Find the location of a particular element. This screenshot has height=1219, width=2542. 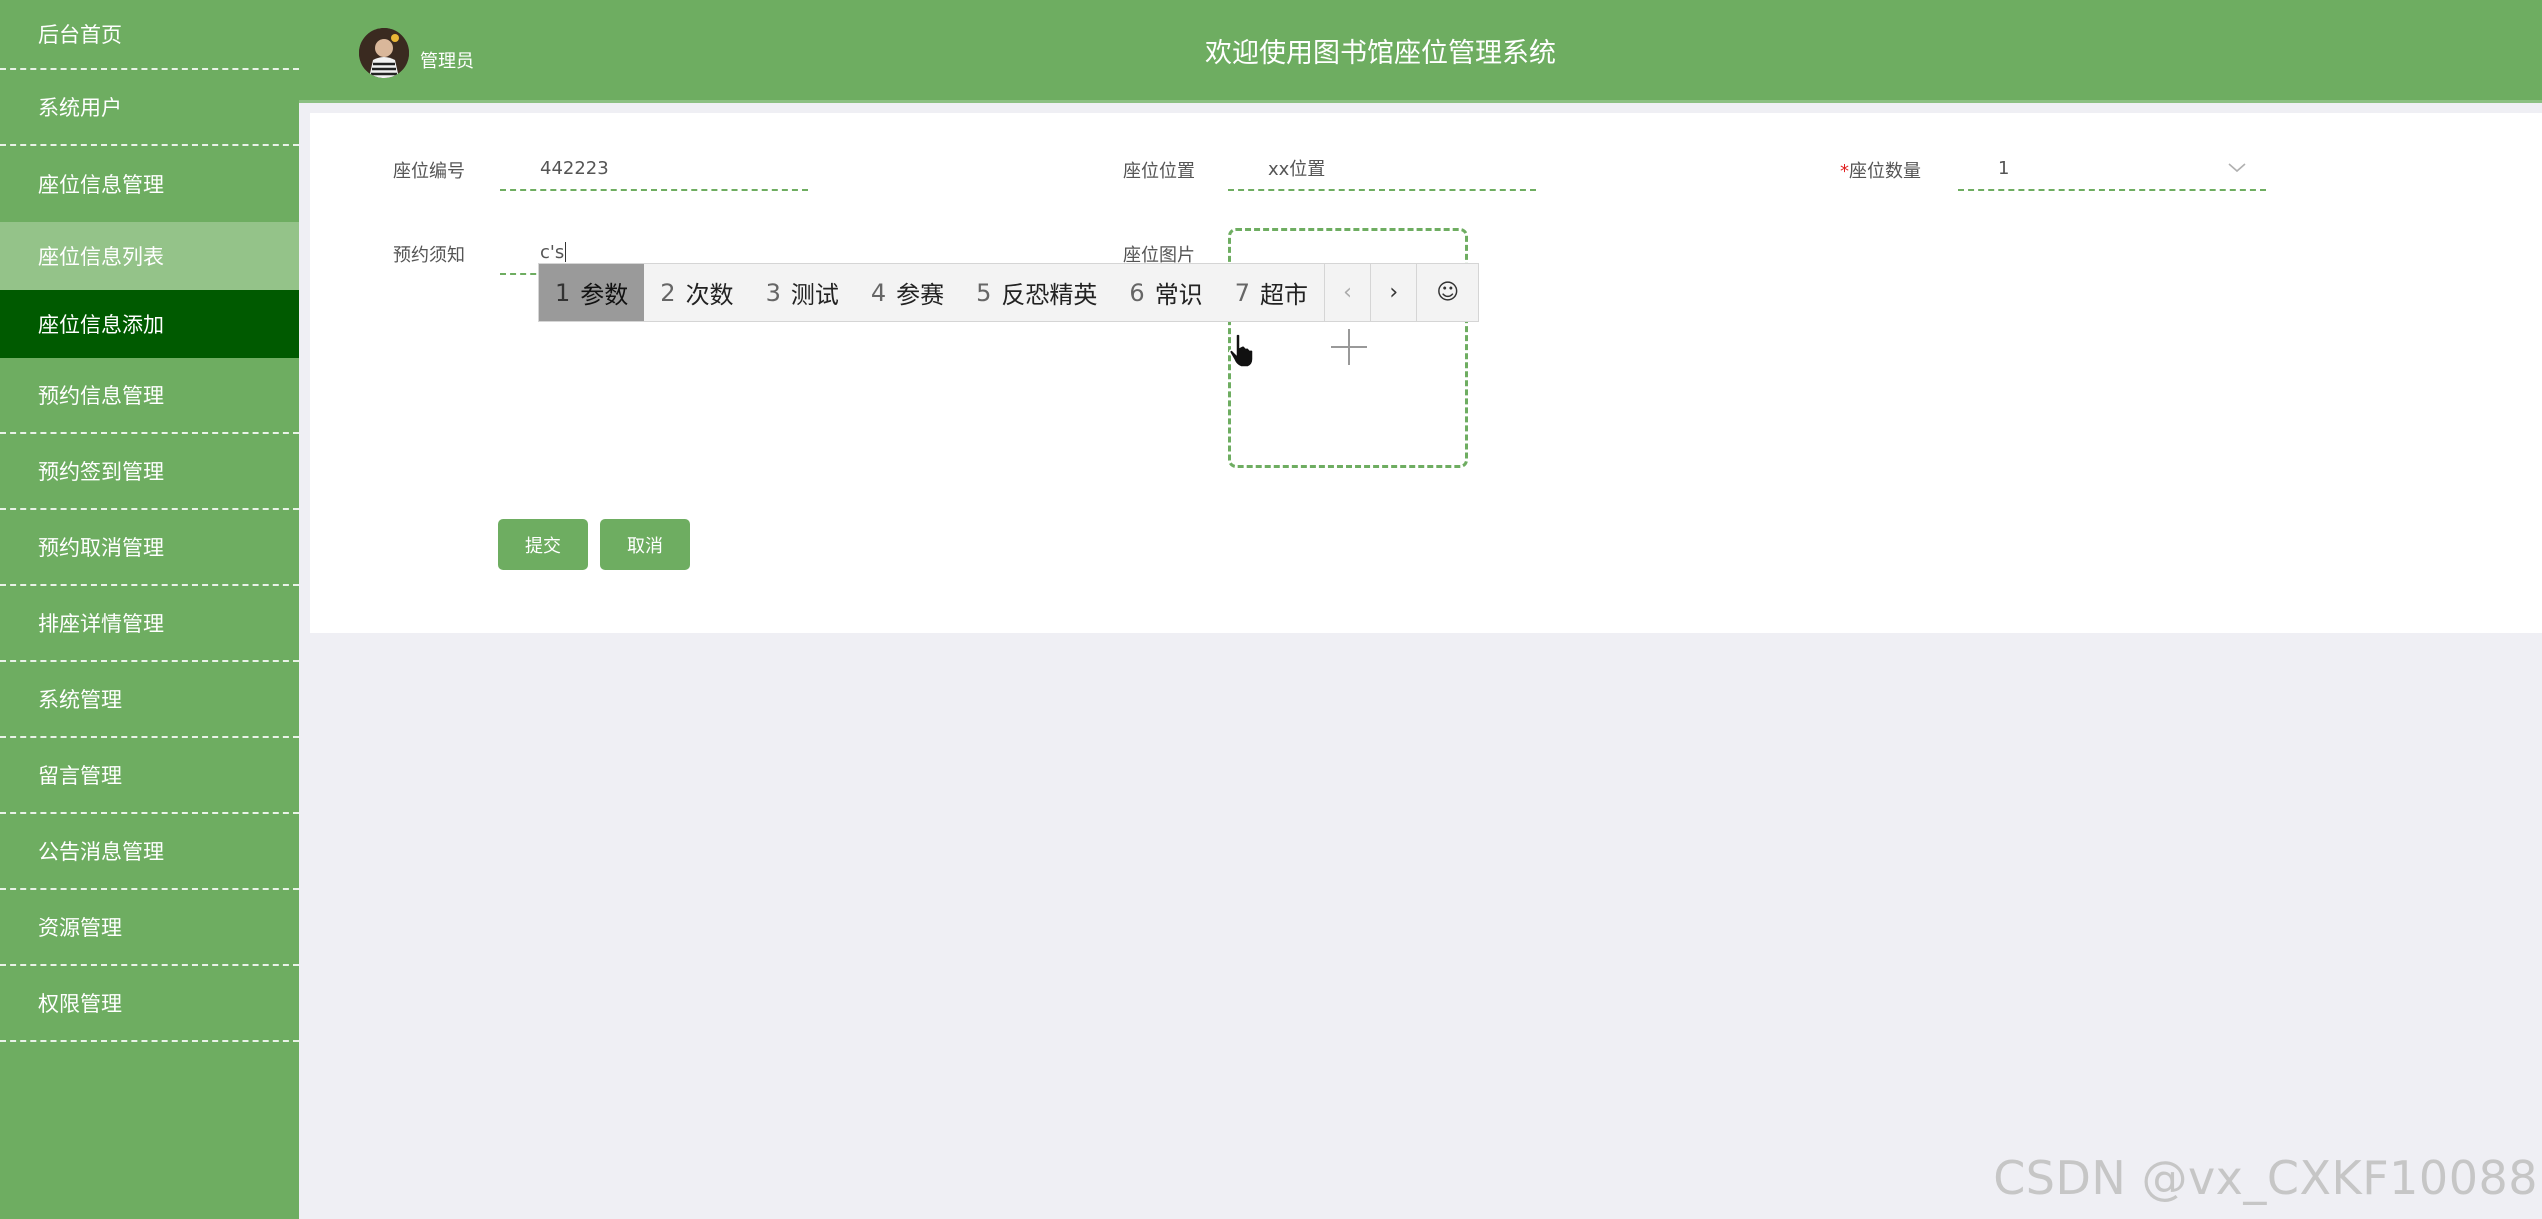

sidebar-item-announcement-management: 公告消息管理 is located at coordinates (149, 852).